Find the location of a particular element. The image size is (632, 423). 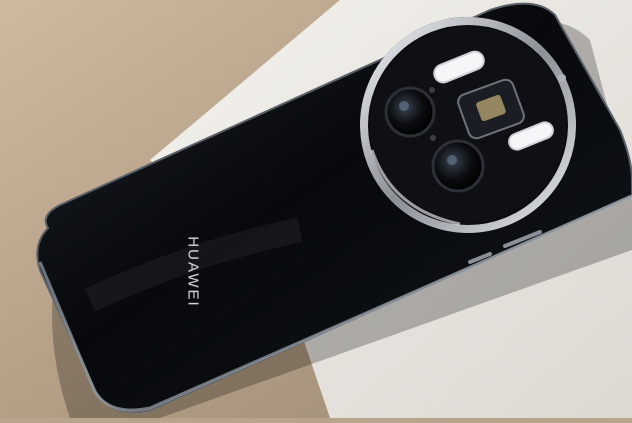

lens-ultrawide is located at coordinates (458, 166).